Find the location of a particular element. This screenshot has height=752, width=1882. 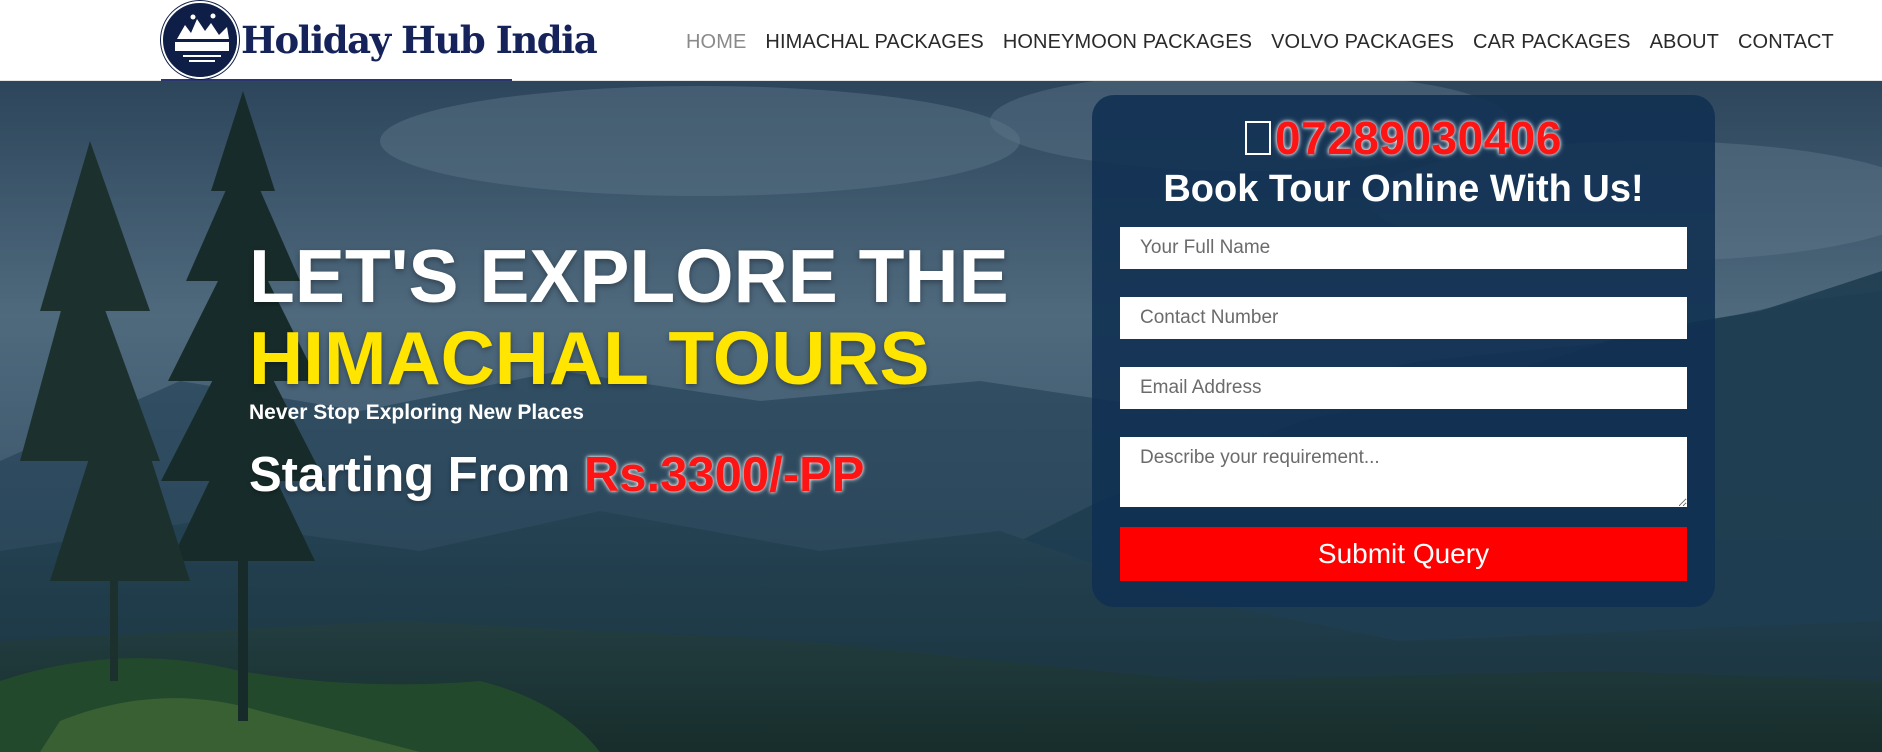

hero-price-line: Starting From Rs.3300/-PP is located at coordinates (629, 475).